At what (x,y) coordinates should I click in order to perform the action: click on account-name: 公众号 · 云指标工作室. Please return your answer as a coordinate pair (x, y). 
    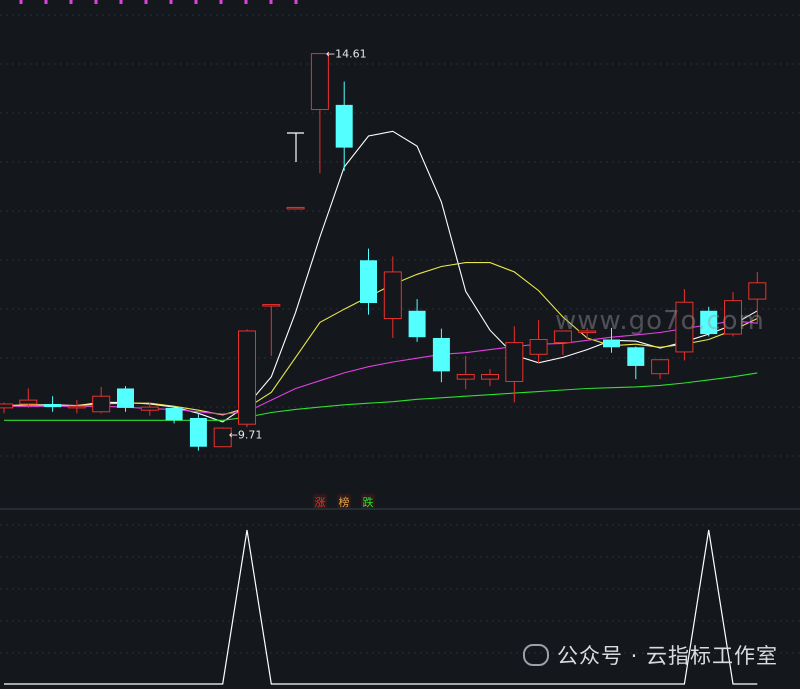
    Looking at the image, I should click on (667, 656).